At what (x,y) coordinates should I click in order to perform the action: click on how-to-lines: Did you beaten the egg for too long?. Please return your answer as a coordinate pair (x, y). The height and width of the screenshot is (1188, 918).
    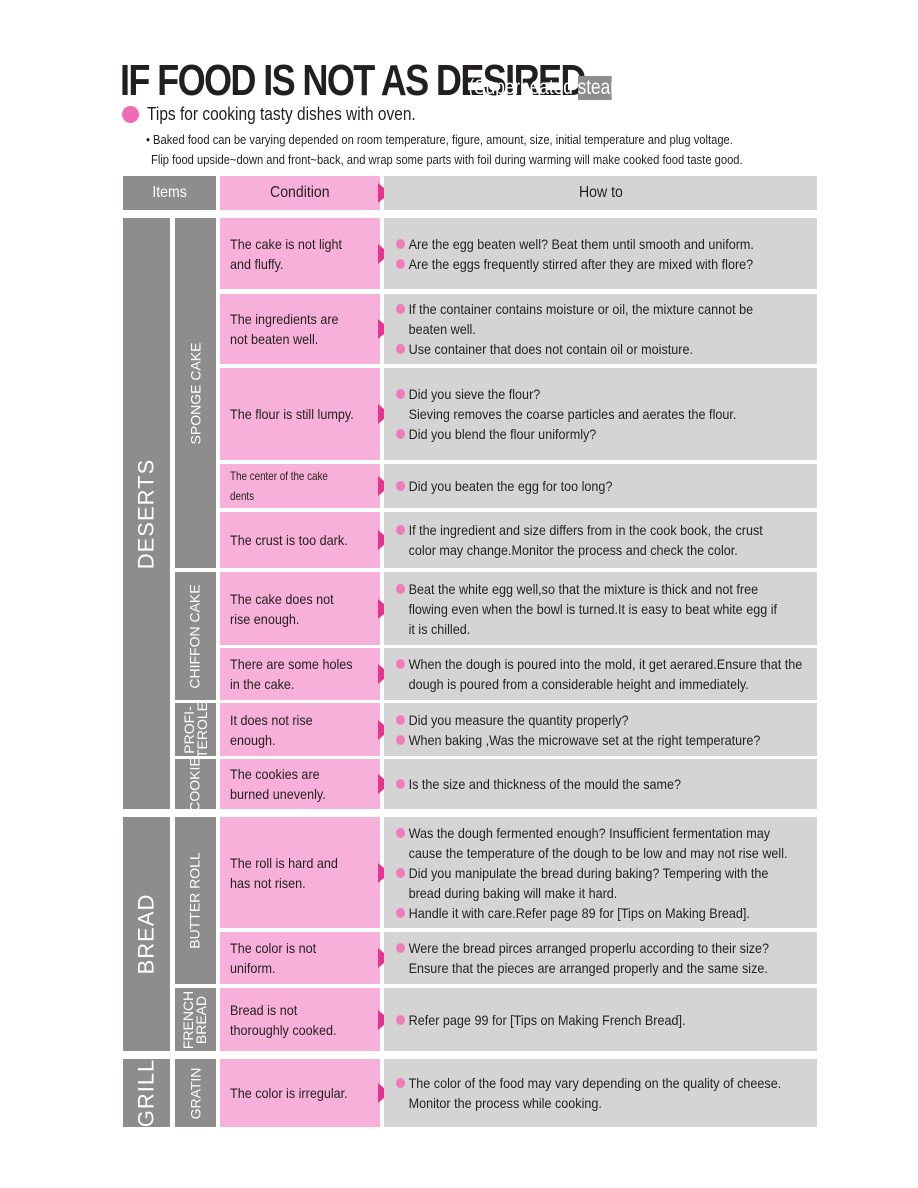
    Looking at the image, I should click on (581, 486).